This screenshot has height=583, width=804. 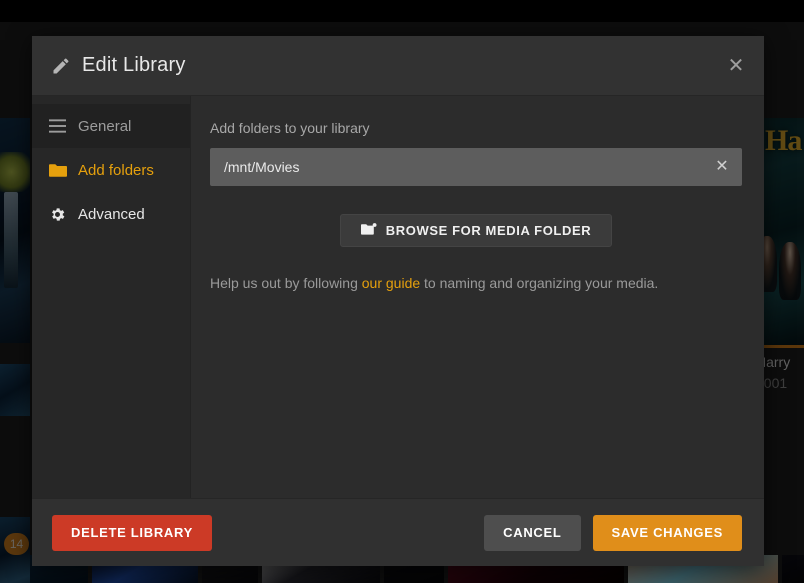 What do you see at coordinates (368, 230) in the screenshot?
I see `folder-plus-icon` at bounding box center [368, 230].